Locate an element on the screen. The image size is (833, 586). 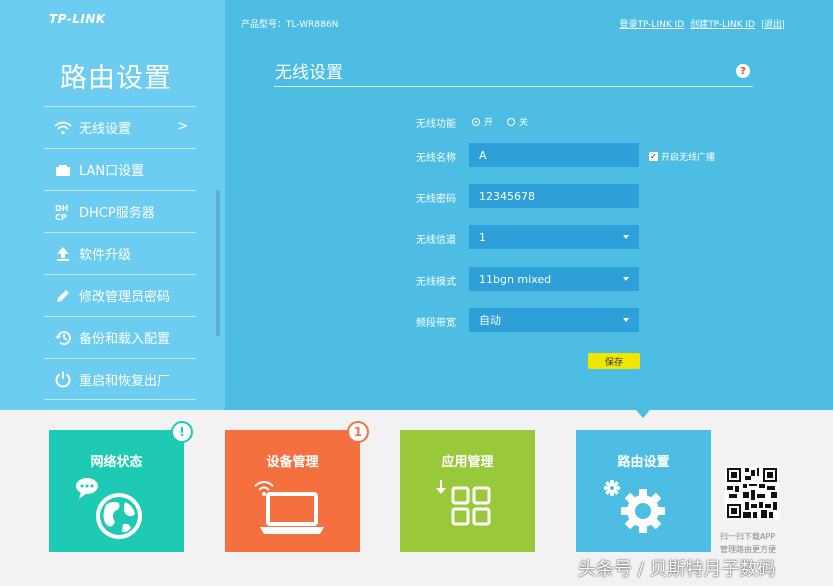
qr-code-icon is located at coordinates (752, 493).